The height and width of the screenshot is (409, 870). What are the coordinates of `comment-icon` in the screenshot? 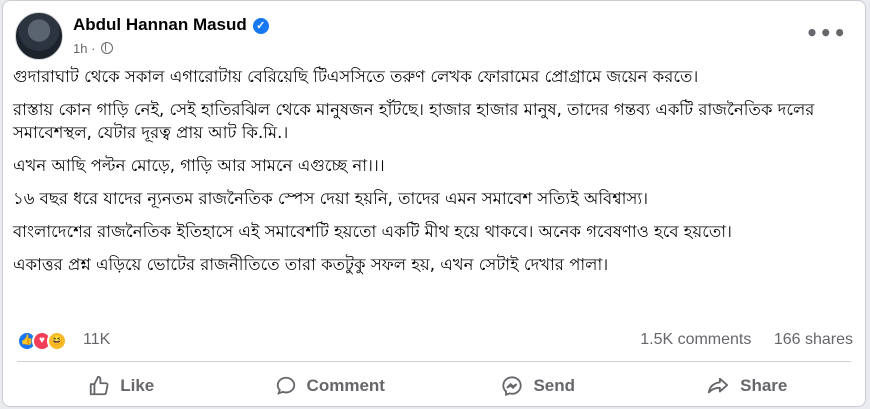 It's located at (285, 385).